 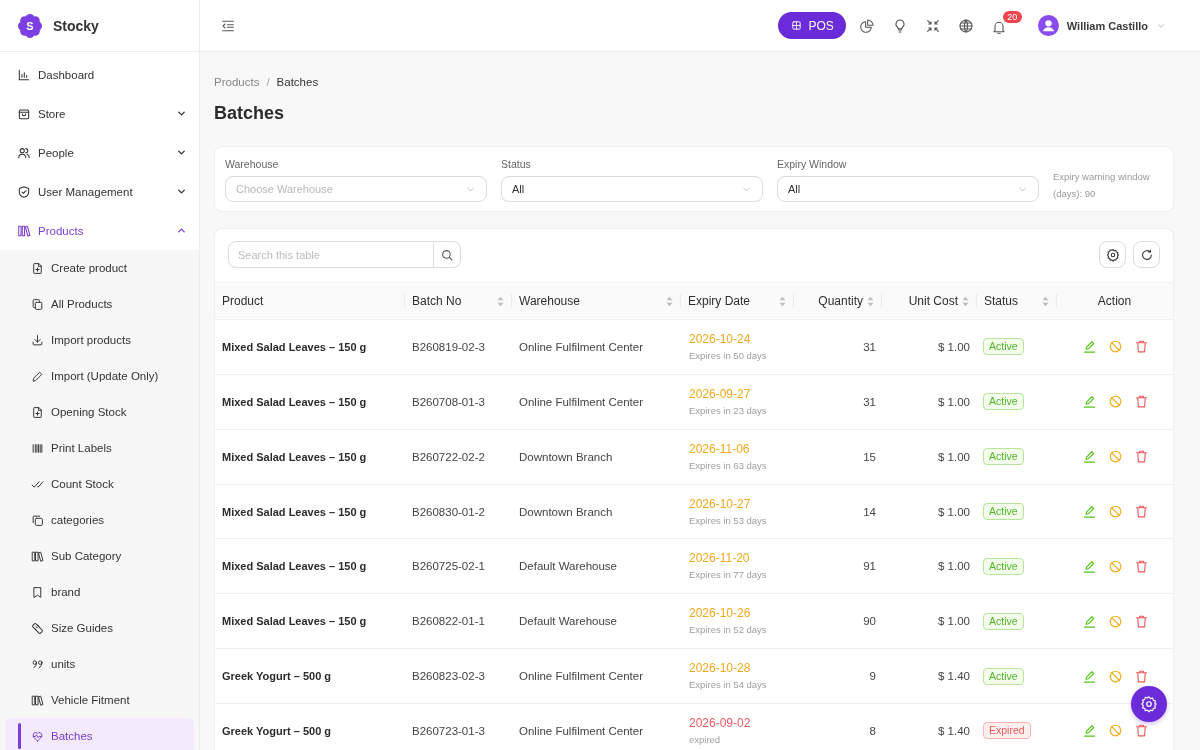 I want to click on user-menu: William Castillo, so click(x=1101, y=25).